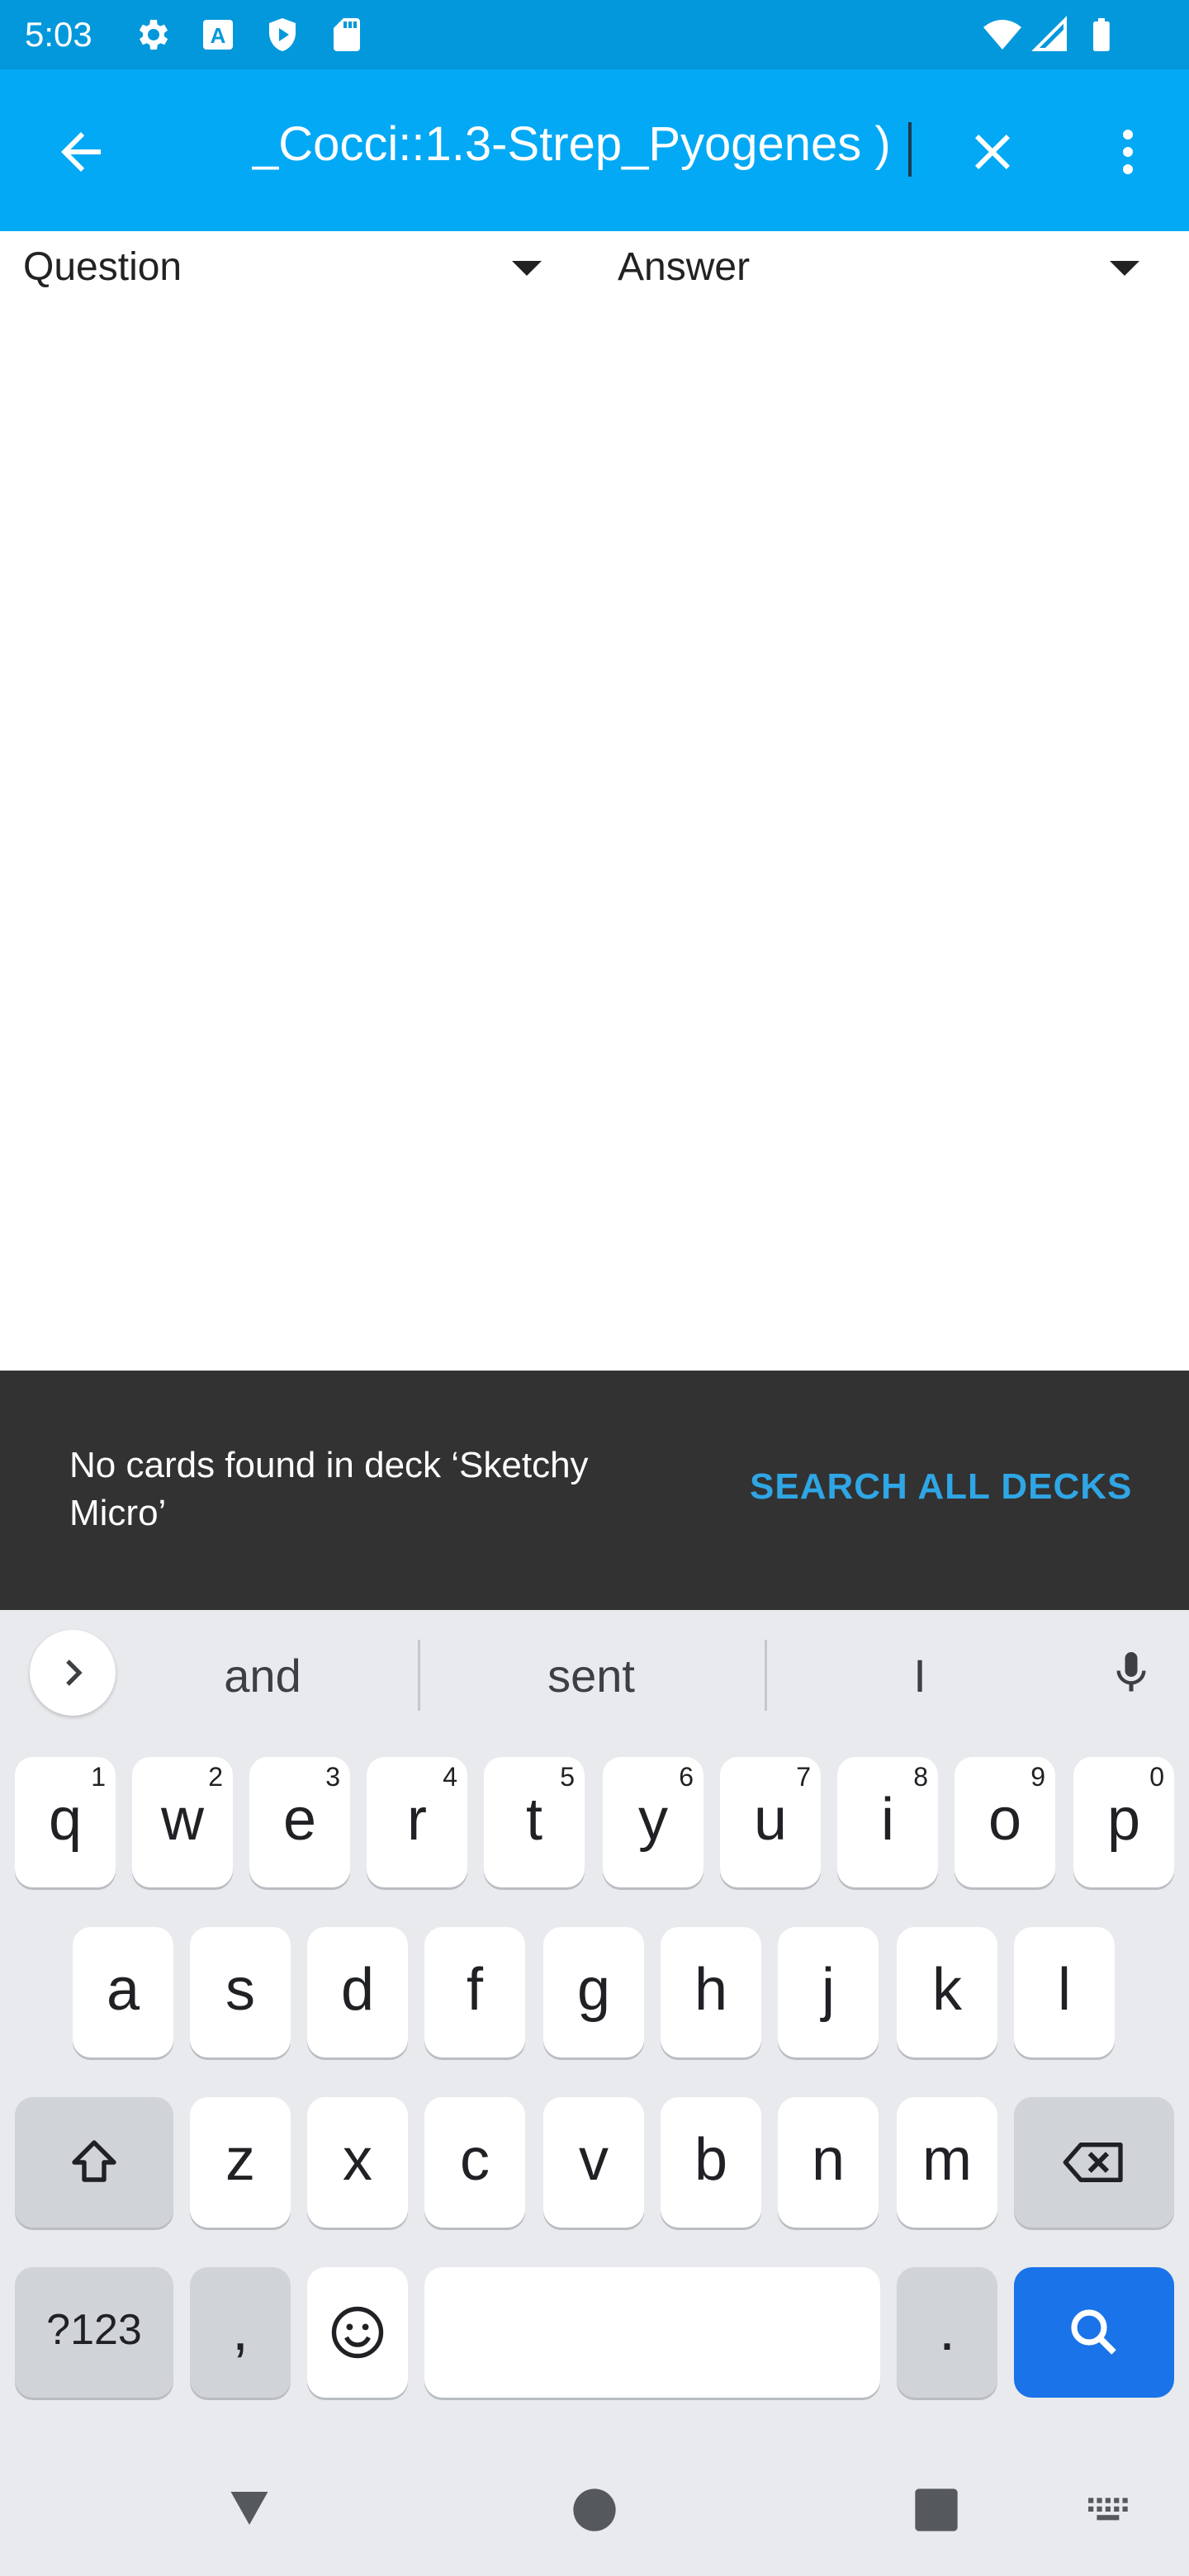 Image resolution: width=1189 pixels, height=2576 pixels. Describe the element at coordinates (1002, 35) in the screenshot. I see `wifi-icon` at that location.